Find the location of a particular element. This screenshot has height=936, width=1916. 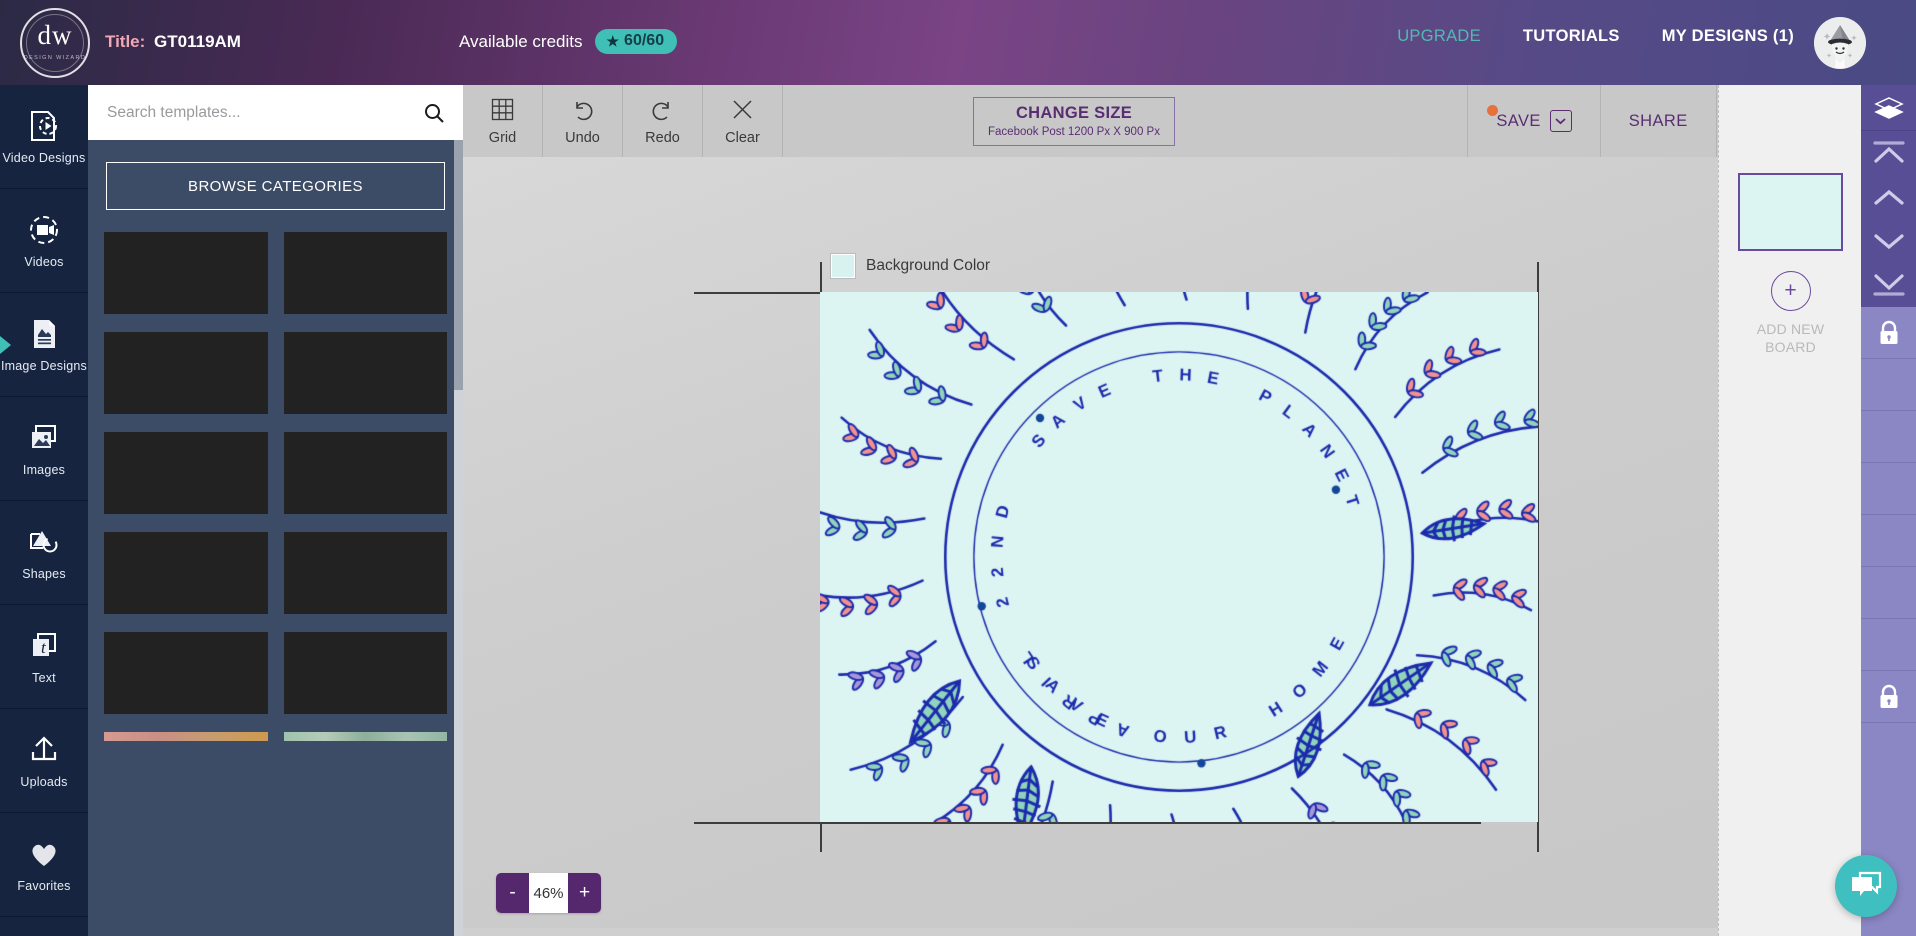

dw-logo-icon: dw DESIGN WIZARD is located at coordinates (57, 43).